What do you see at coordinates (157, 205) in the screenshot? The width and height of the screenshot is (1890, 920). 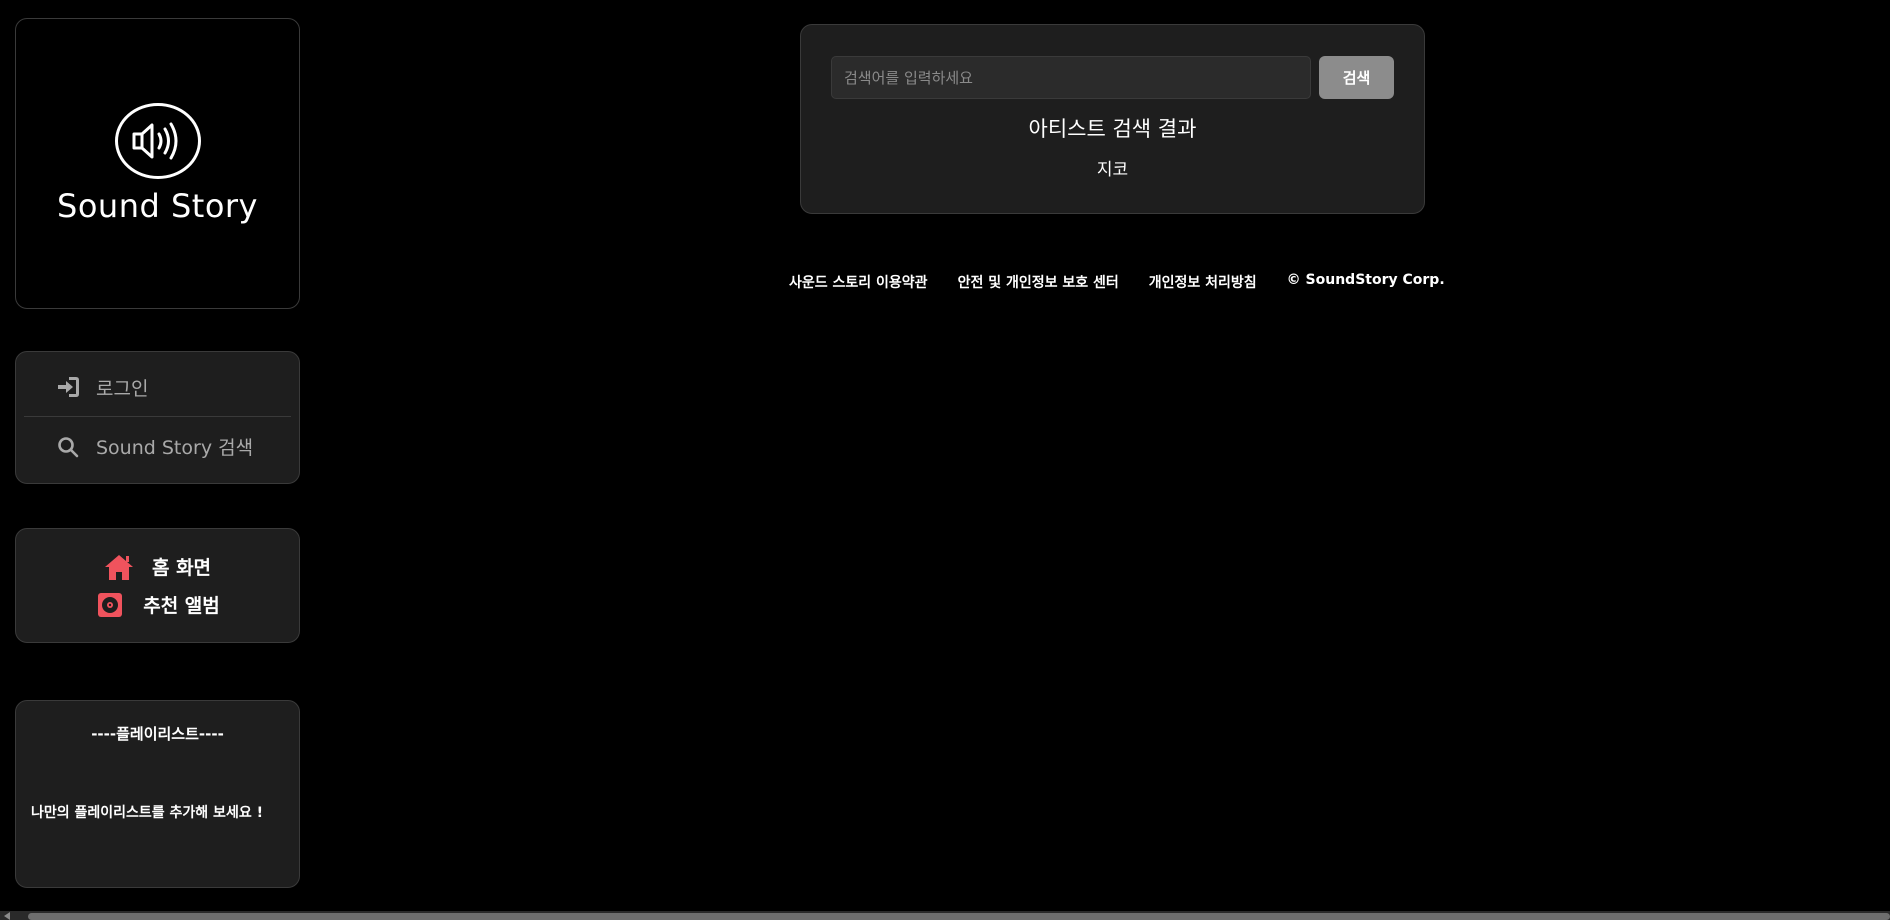 I see `brand-name: Sound Story` at bounding box center [157, 205].